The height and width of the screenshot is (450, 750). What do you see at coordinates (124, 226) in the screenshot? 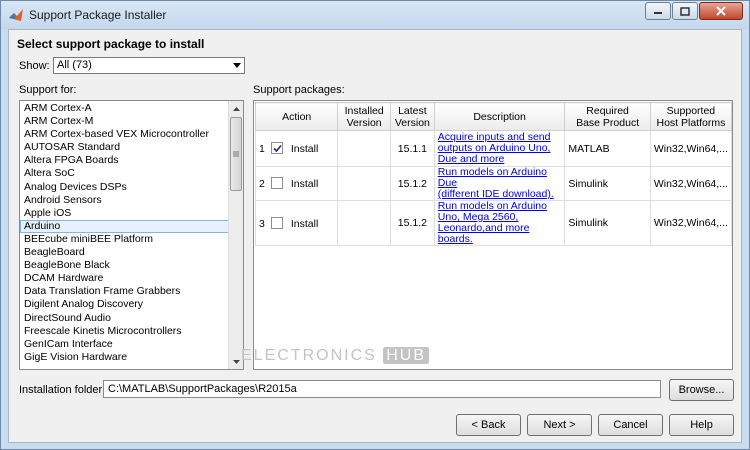
I see `list-item: Arduino` at bounding box center [124, 226].